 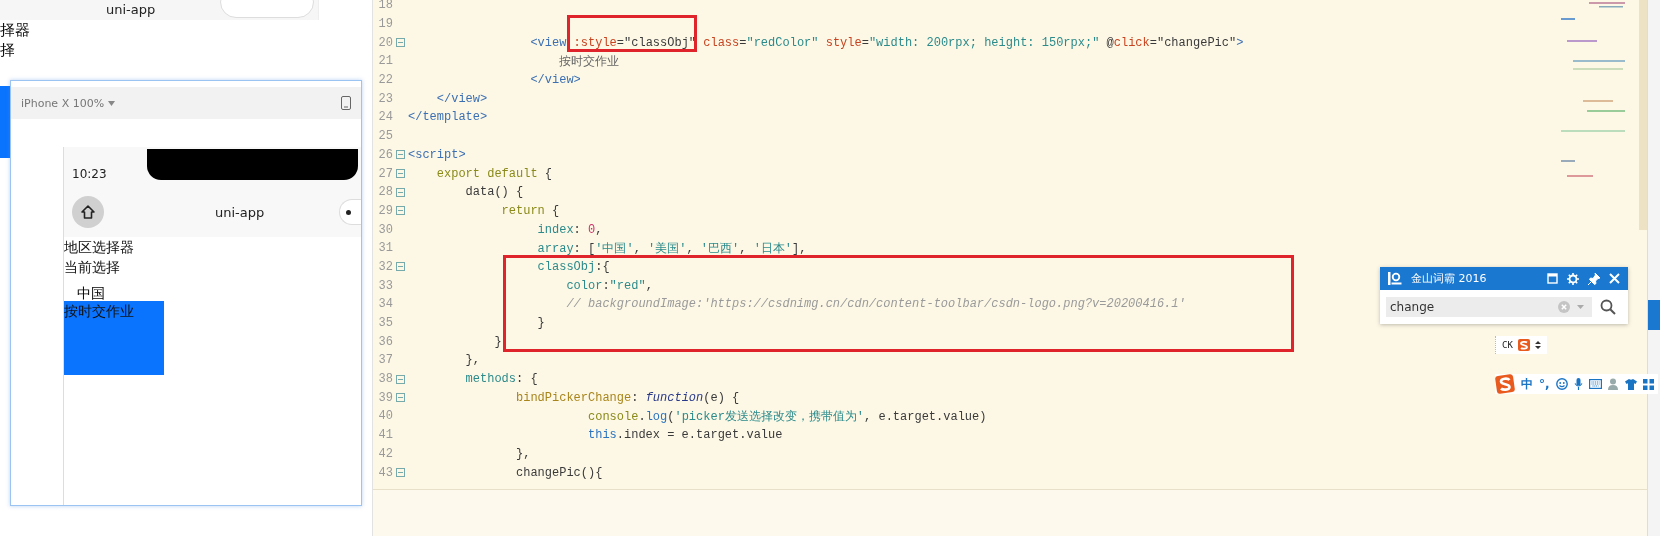 I want to click on label-text: 地区选择器, so click(x=99, y=247).